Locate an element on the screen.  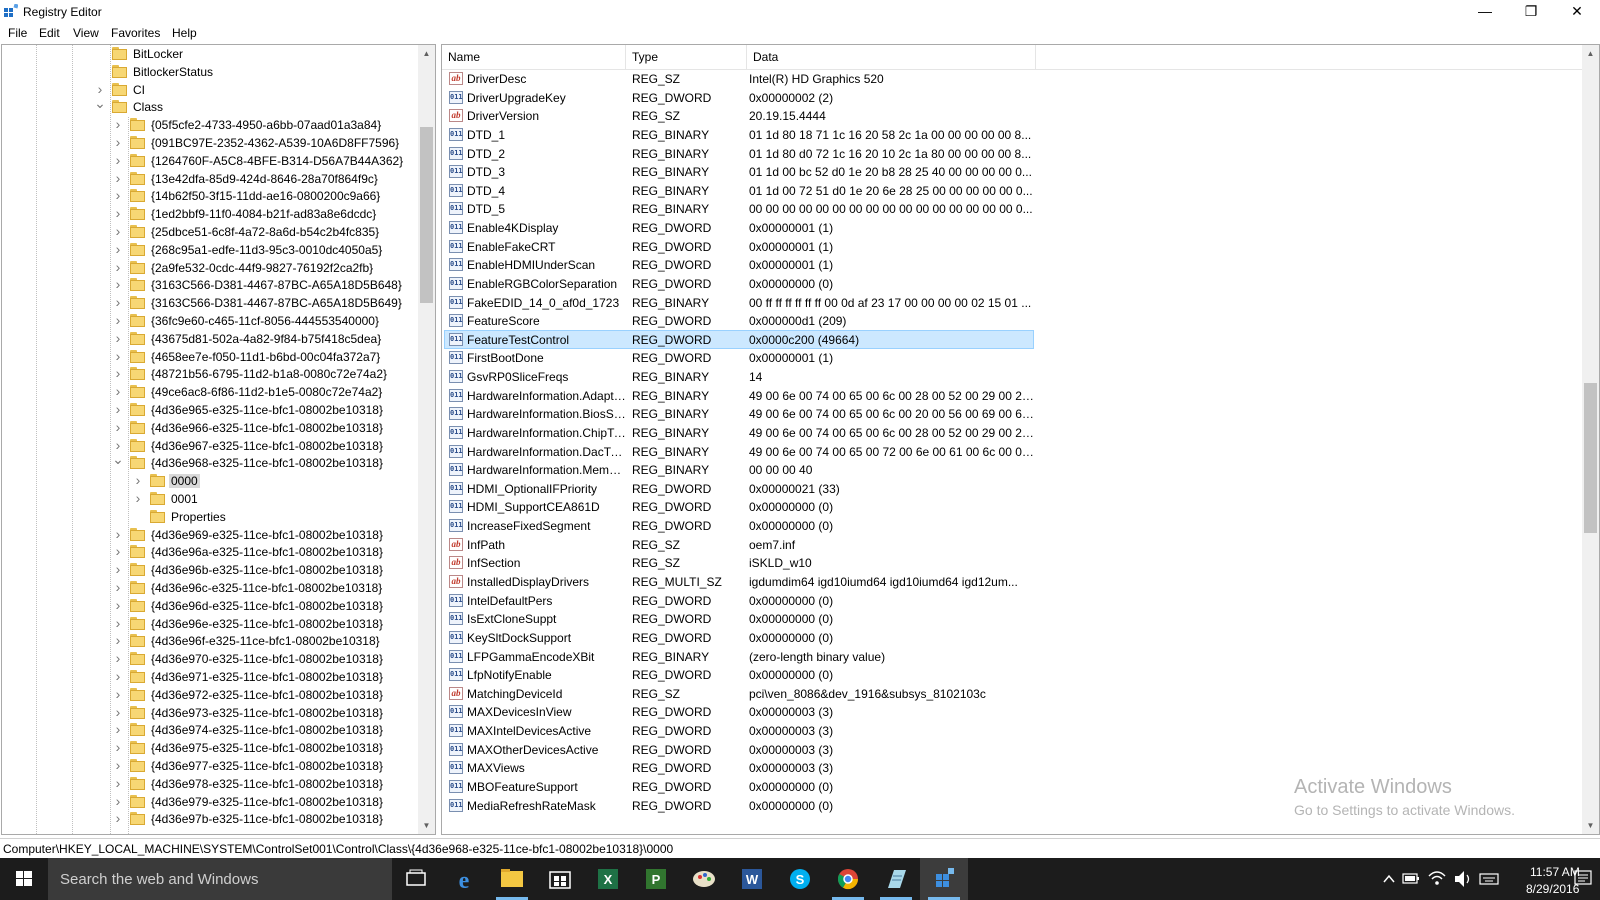
column-header-name: Name is located at coordinates (534, 57).